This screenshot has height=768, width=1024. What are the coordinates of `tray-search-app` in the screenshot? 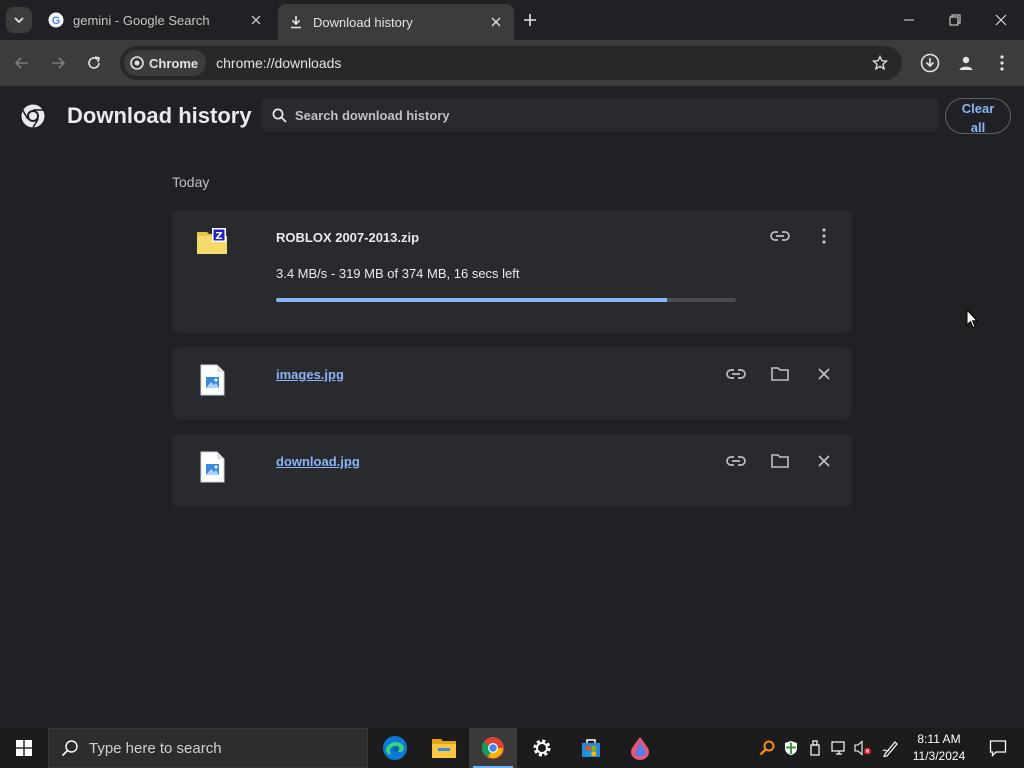 It's located at (767, 748).